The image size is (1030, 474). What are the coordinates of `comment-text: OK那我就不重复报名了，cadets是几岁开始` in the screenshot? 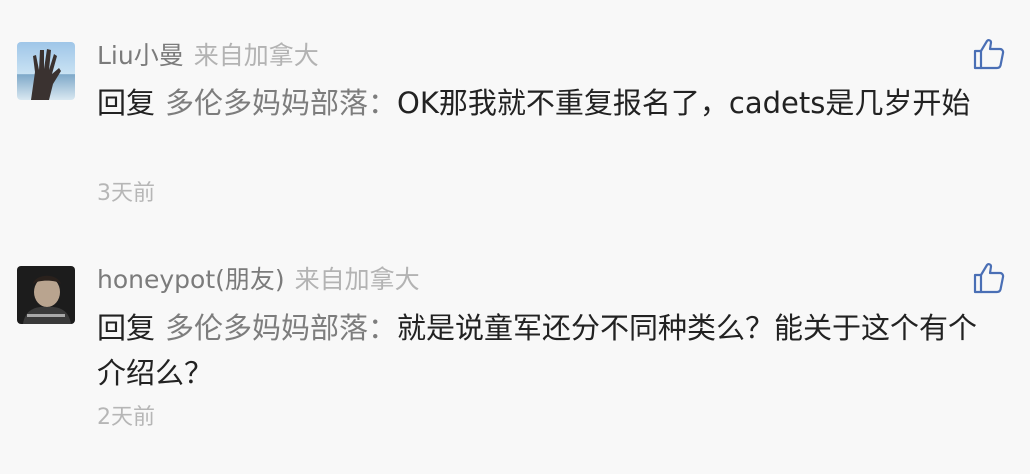 It's located at (684, 103).